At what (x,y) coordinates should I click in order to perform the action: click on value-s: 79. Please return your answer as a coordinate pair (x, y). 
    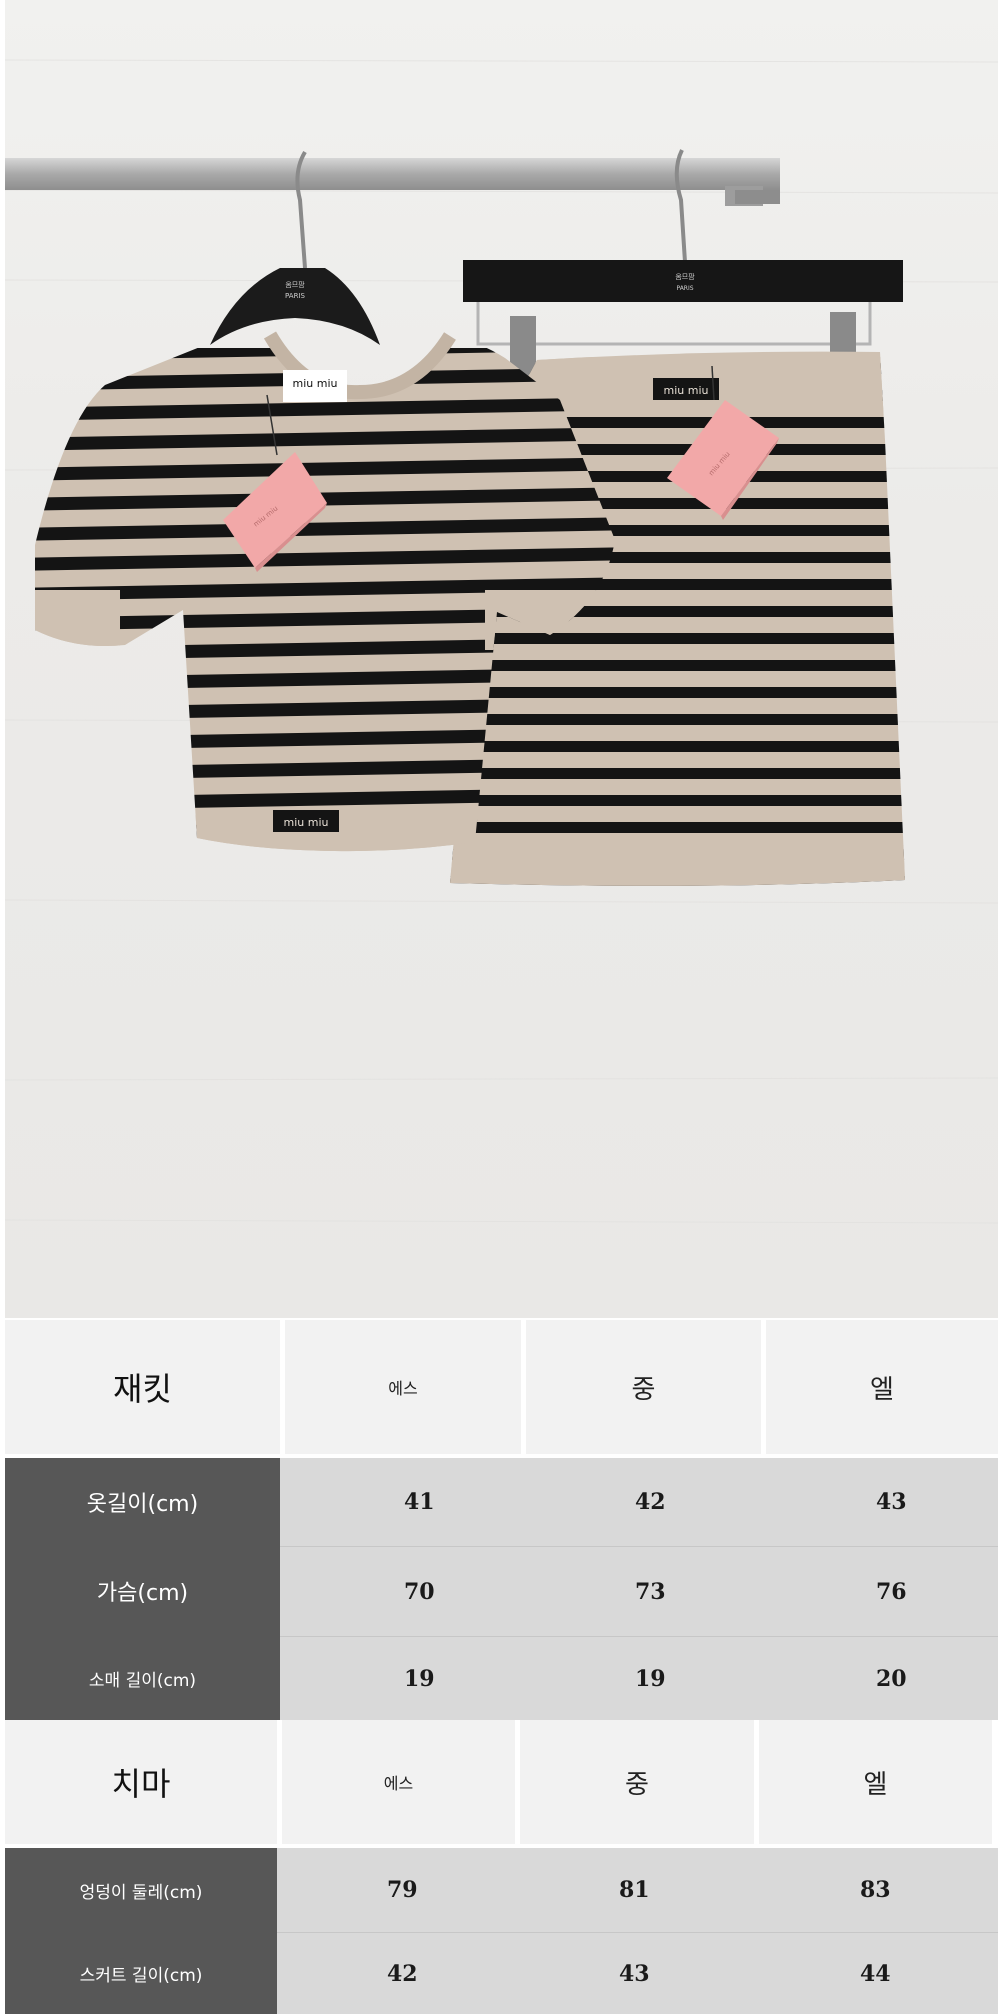
    Looking at the image, I should click on (402, 1890).